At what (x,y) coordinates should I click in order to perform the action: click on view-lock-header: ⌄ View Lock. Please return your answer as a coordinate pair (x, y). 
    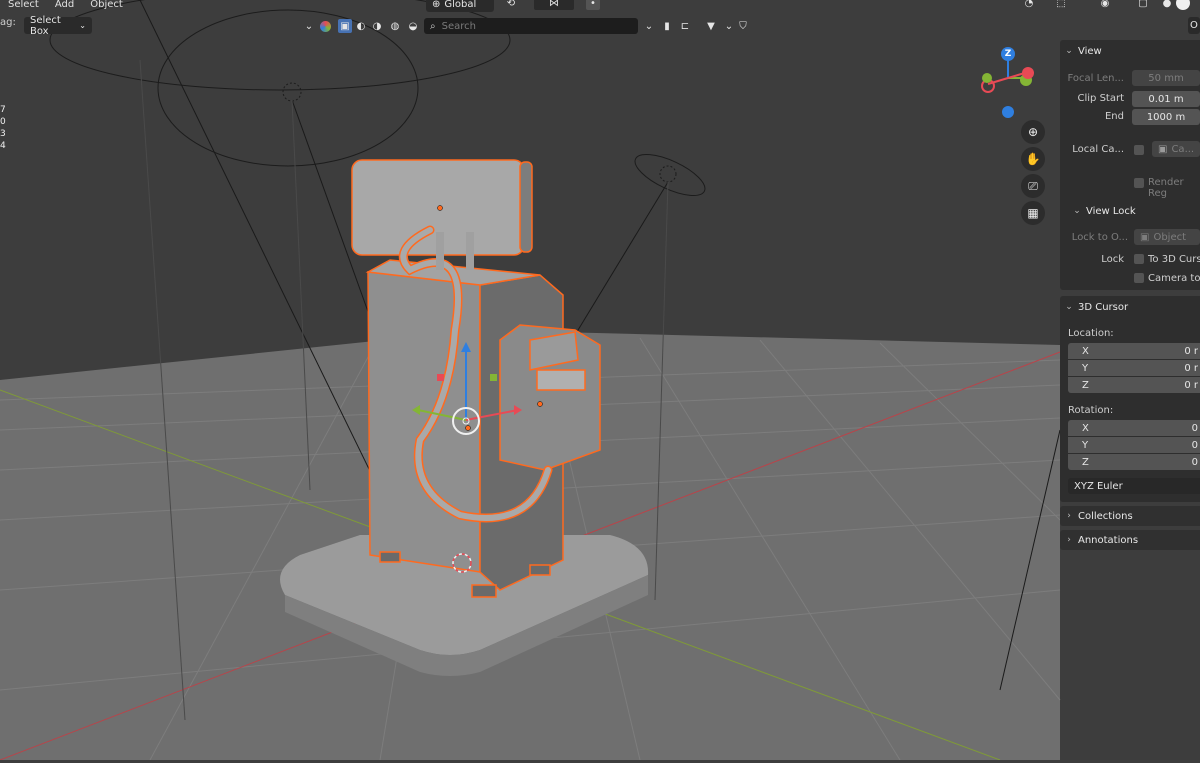
    Looking at the image, I should click on (1134, 211).